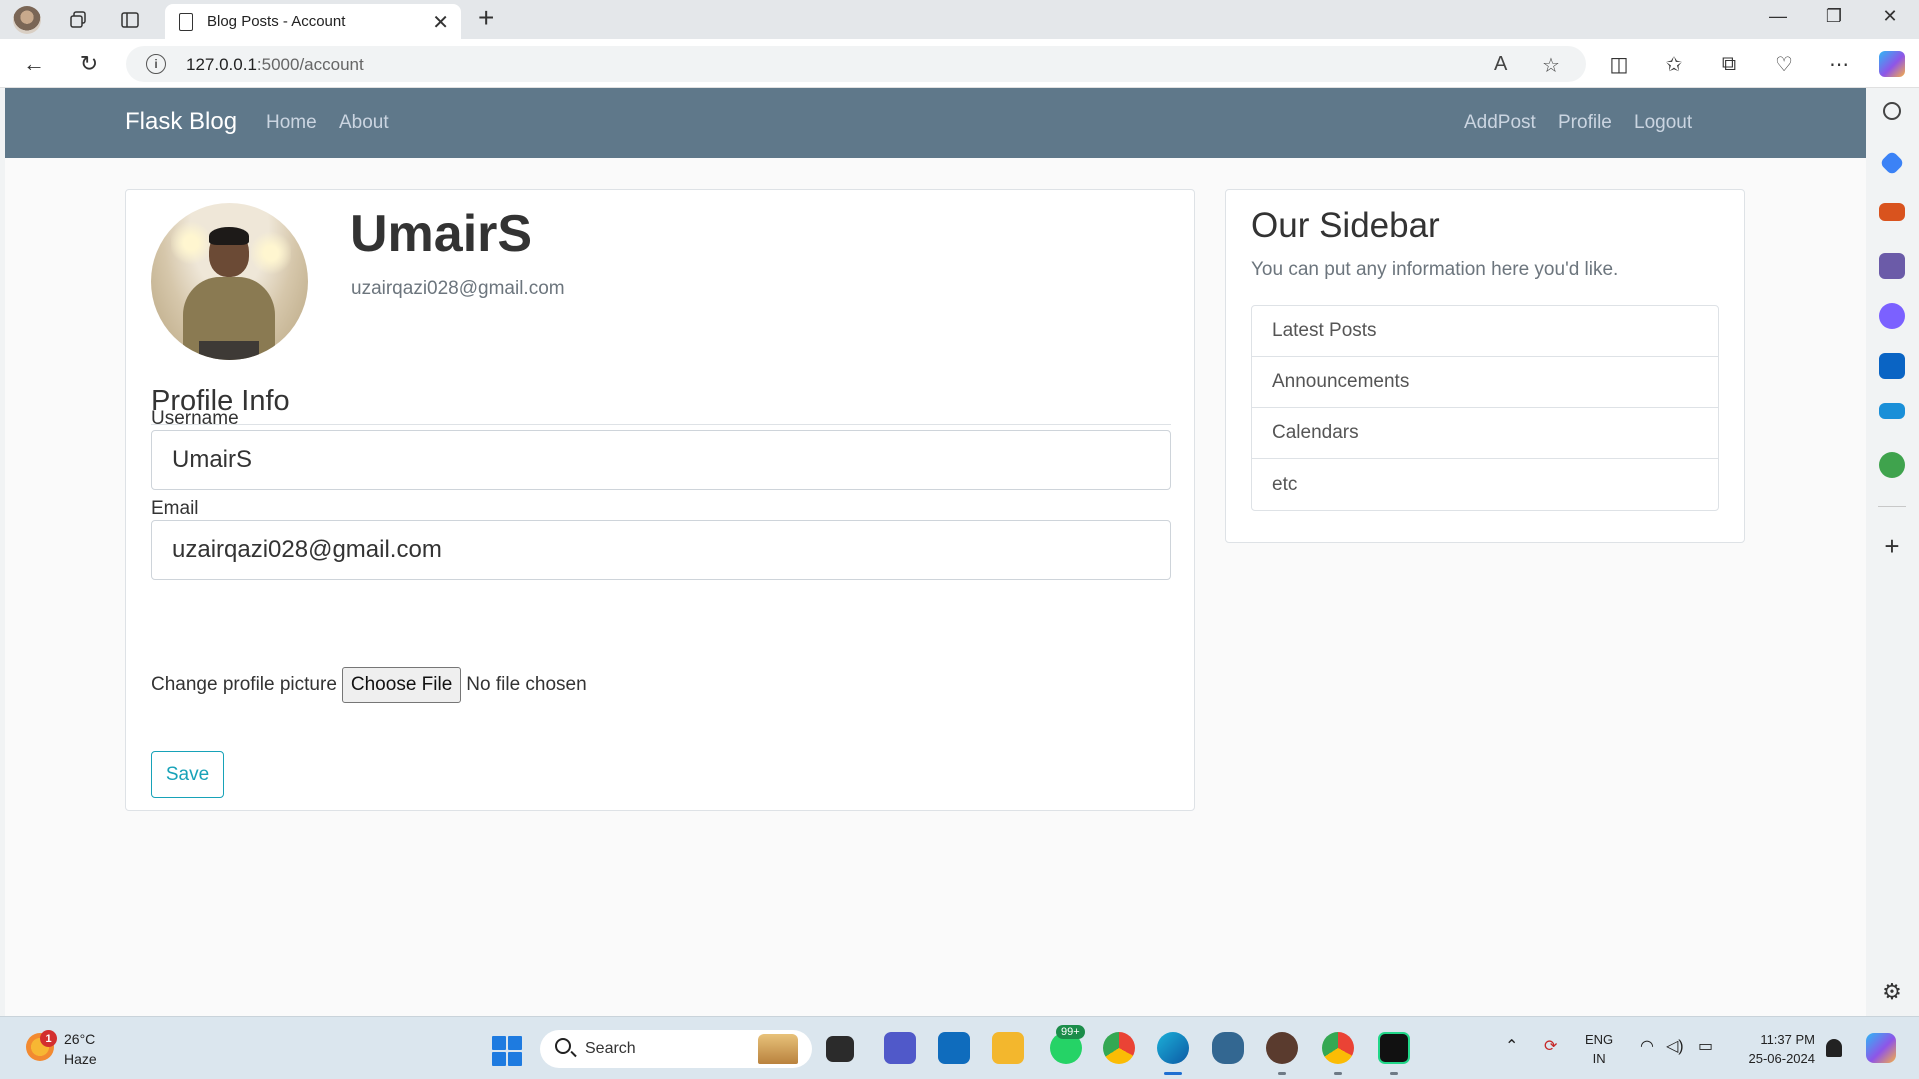 Image resolution: width=1919 pixels, height=1079 pixels. What do you see at coordinates (1119, 1048) in the screenshot?
I see `chrome-icon` at bounding box center [1119, 1048].